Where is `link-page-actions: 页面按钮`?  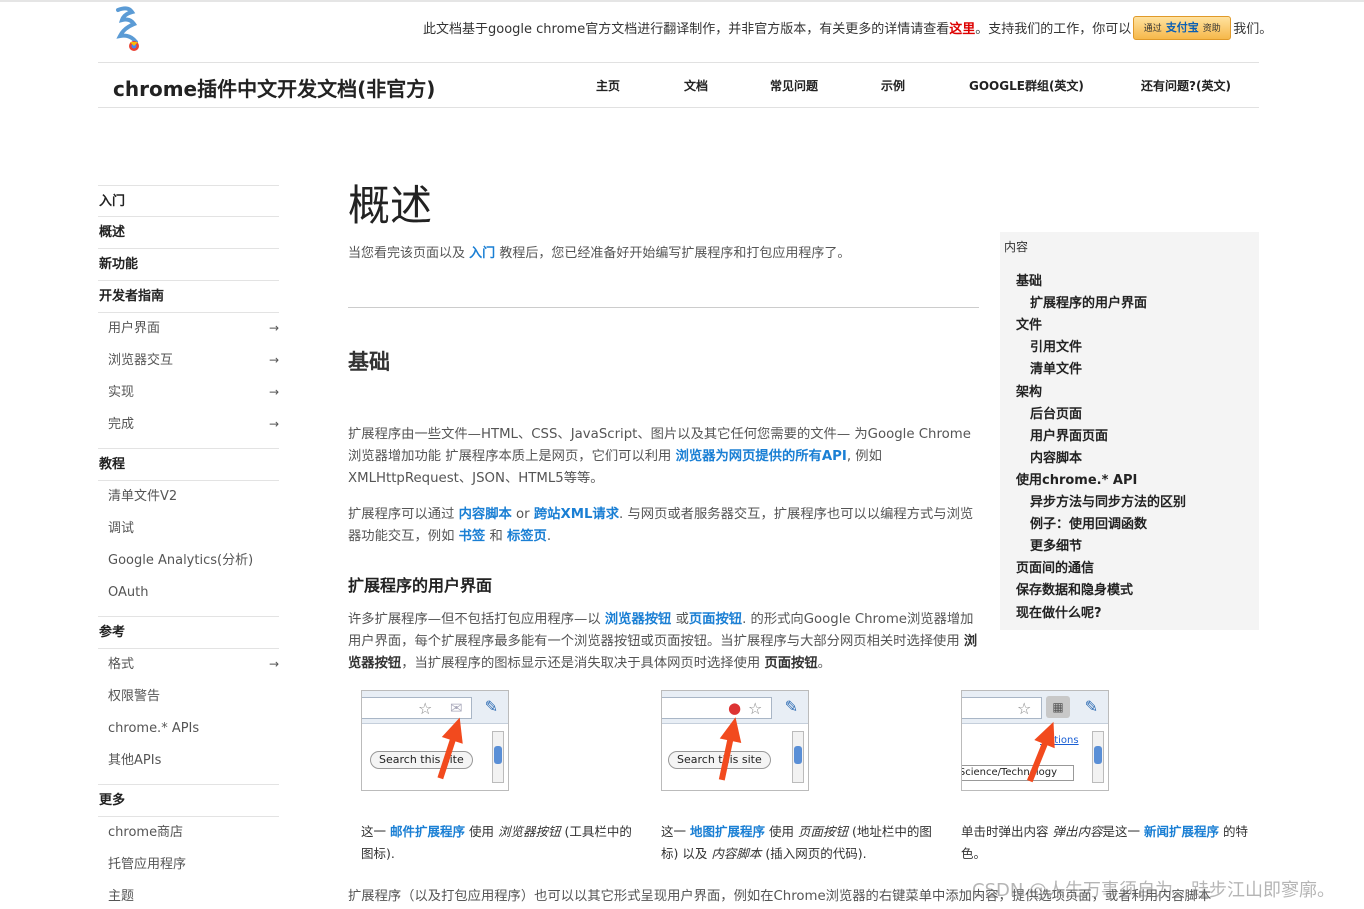
link-page-actions: 页面按钮 is located at coordinates (715, 619).